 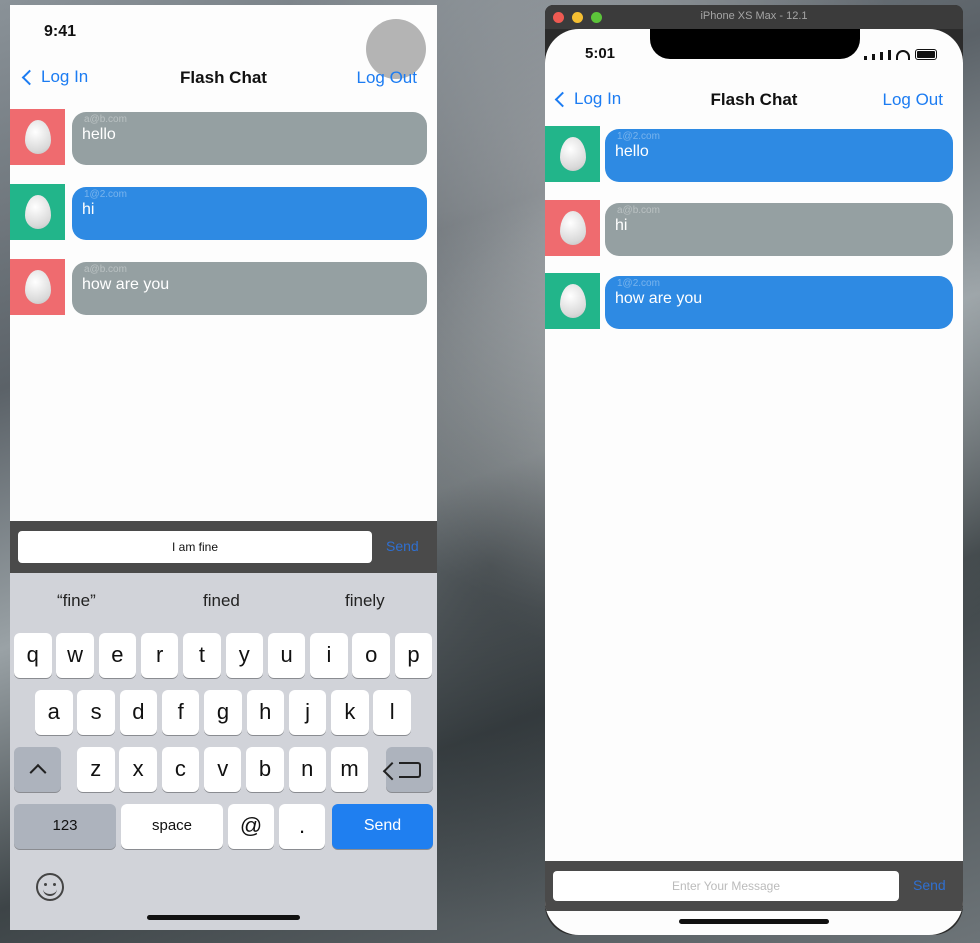 I want to click on shift-arrow-icon, so click(x=37, y=772).